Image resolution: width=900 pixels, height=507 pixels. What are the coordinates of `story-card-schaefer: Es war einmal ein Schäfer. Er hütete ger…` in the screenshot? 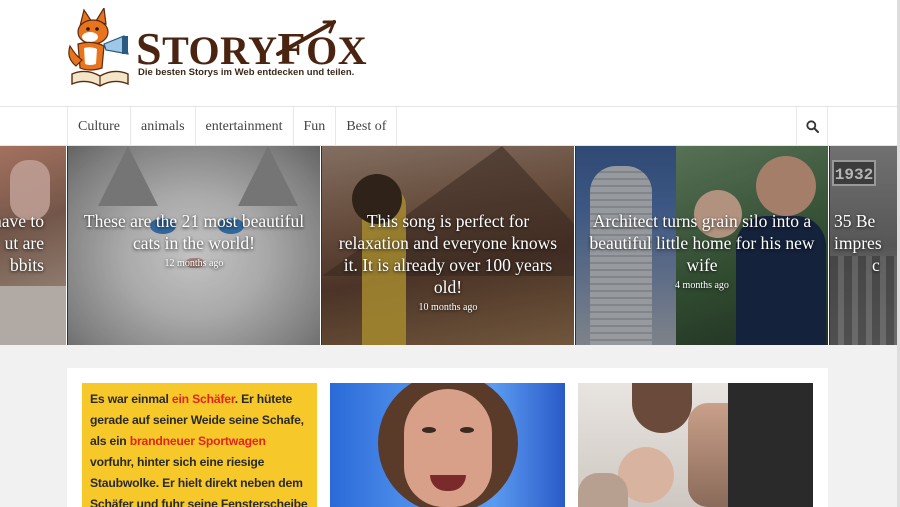 It's located at (199, 445).